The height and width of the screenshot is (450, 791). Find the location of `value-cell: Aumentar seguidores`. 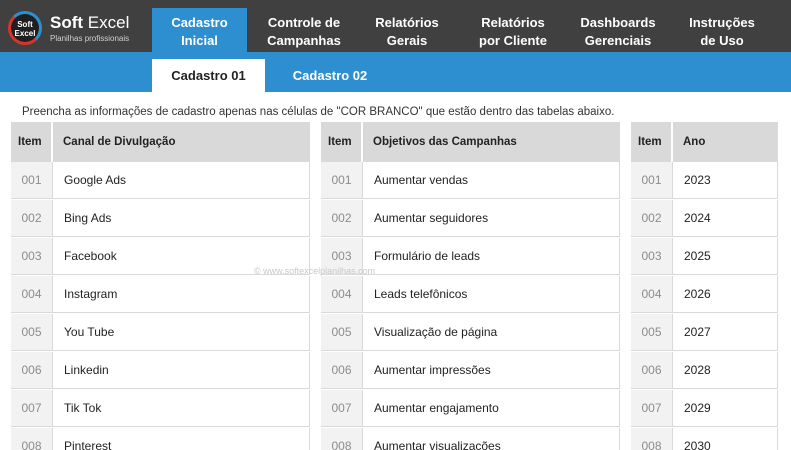

value-cell: Aumentar seguidores is located at coordinates (491, 218).